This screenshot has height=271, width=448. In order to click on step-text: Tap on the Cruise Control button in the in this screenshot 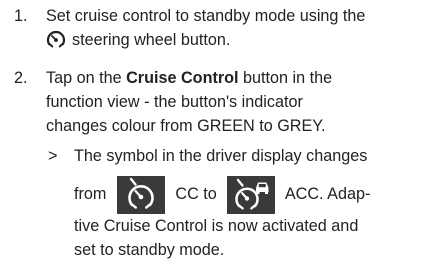, I will do `click(247, 78)`.